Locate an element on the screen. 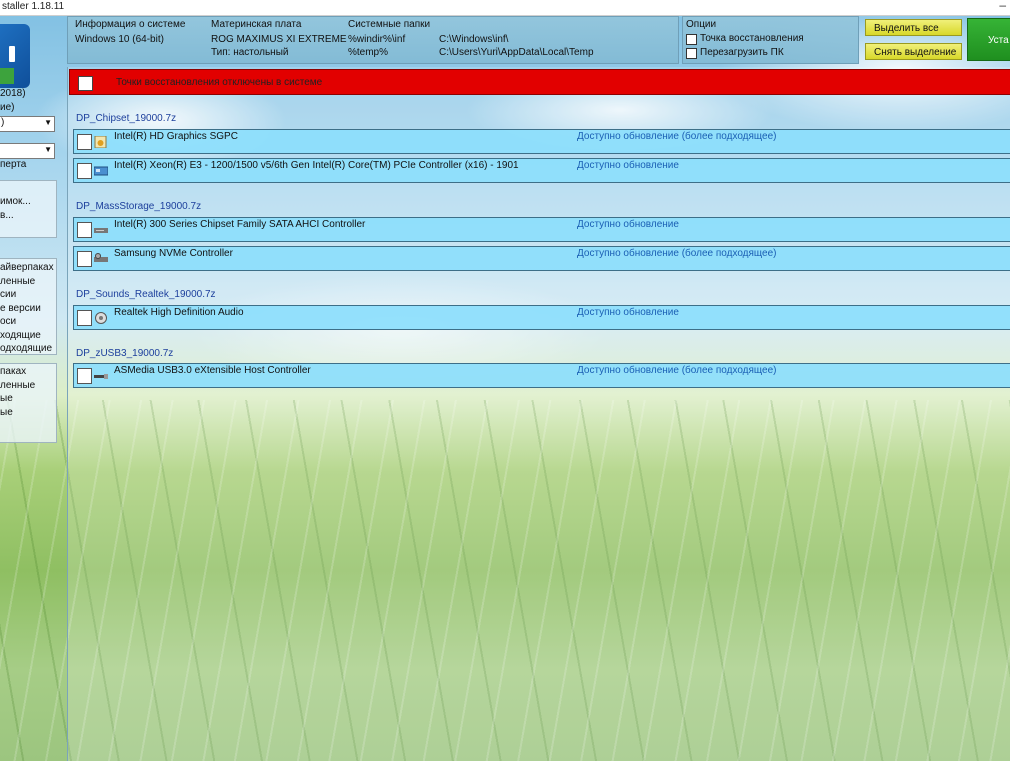 This screenshot has width=1010, height=761. reboot-checkbox is located at coordinates (691, 53).